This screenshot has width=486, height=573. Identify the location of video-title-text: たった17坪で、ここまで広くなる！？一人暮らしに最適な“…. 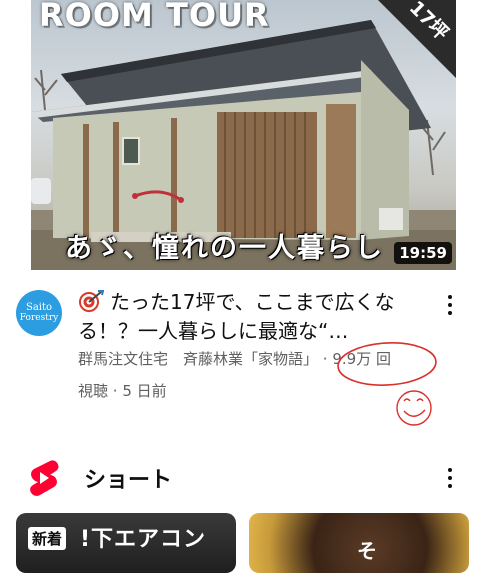
(236, 316).